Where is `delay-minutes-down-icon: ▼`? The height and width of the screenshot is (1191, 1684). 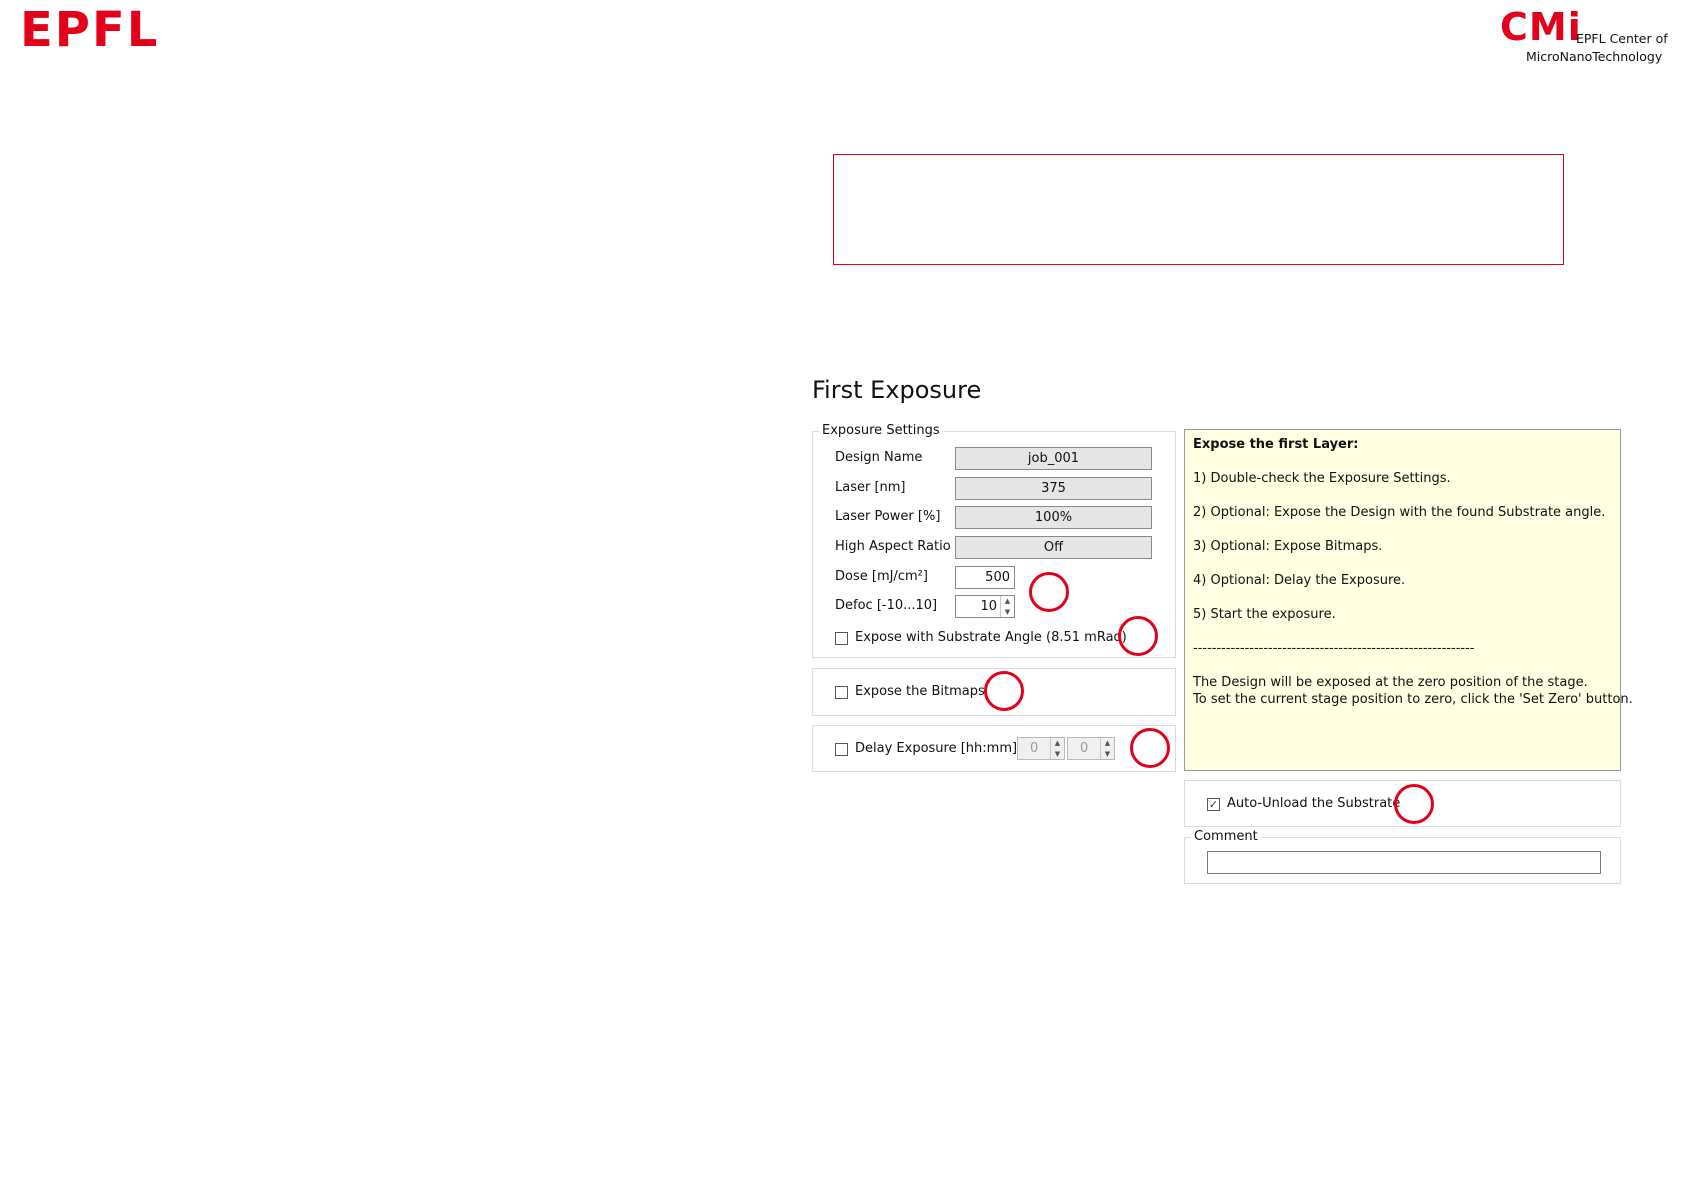
delay-minutes-down-icon: ▼ is located at coordinates (1107, 754).